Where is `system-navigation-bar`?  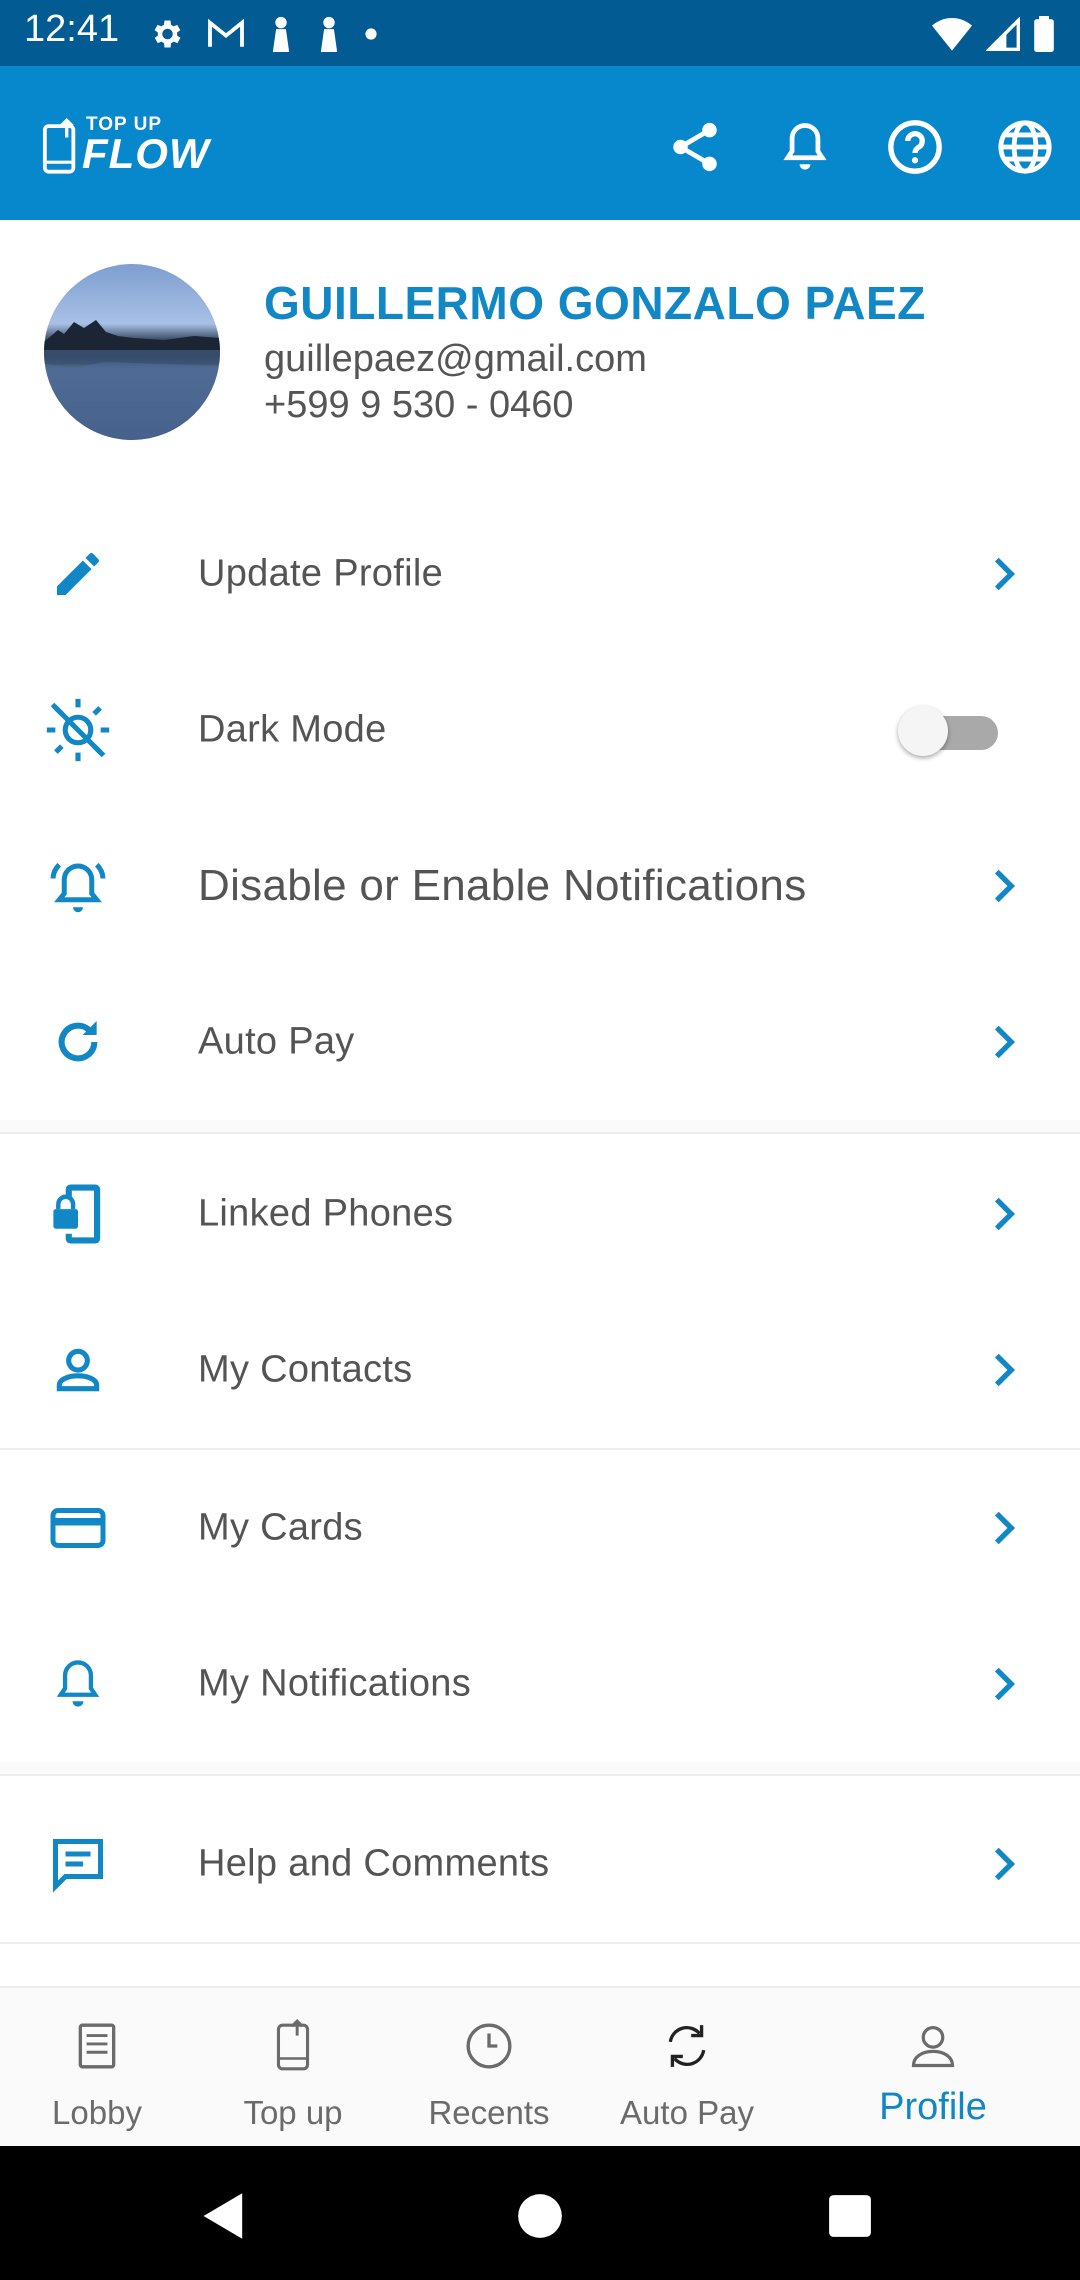 system-navigation-bar is located at coordinates (540, 2213).